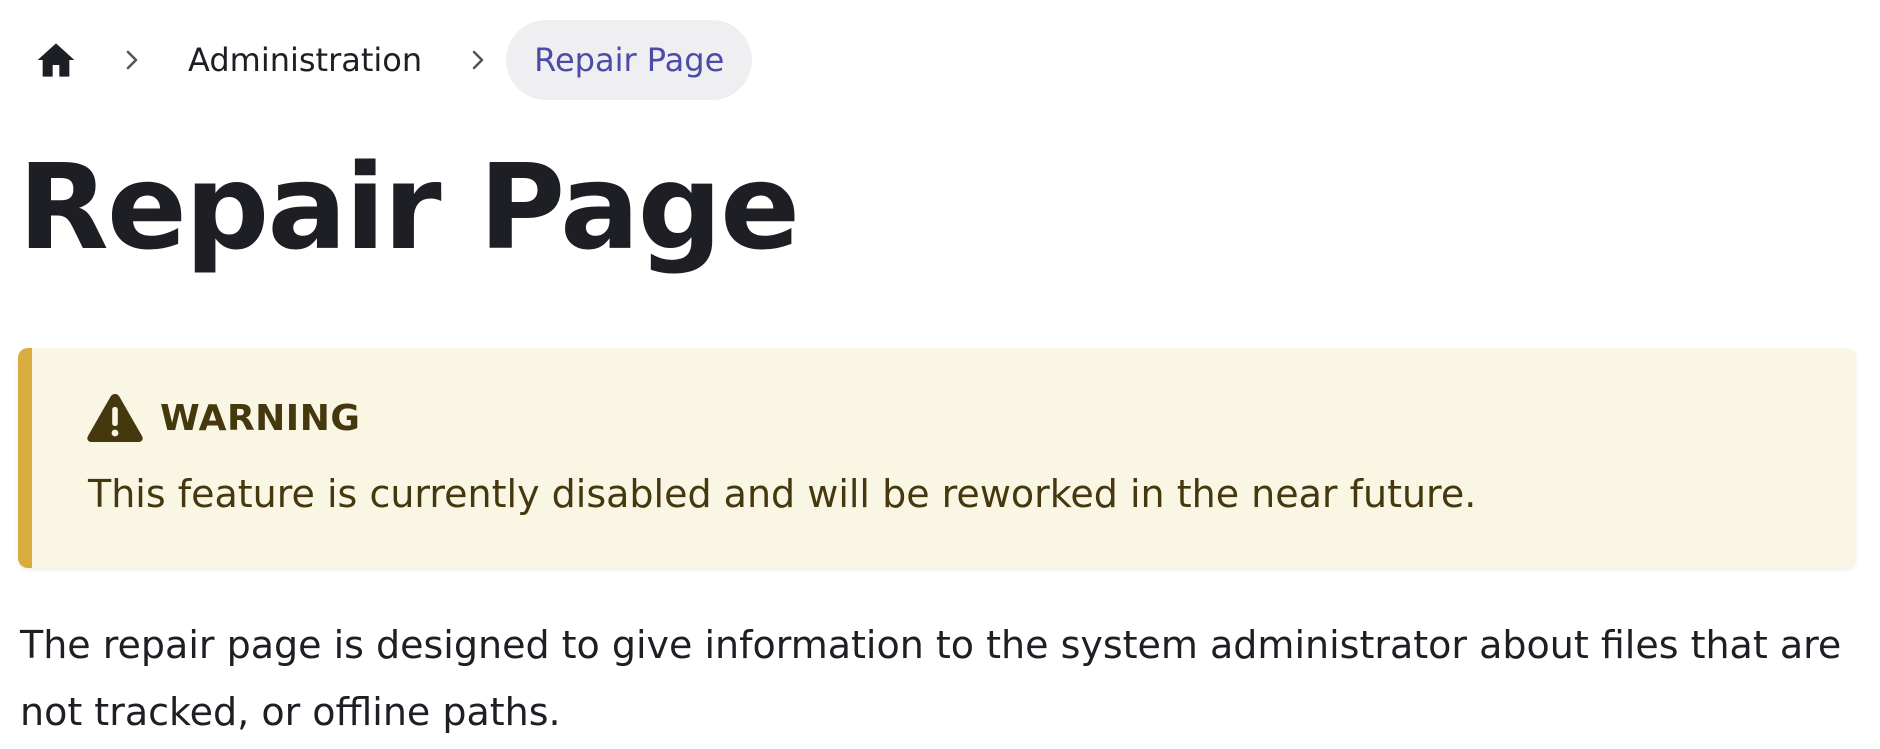 The height and width of the screenshot is (749, 1880). I want to click on breadcrumb-home, so click(56, 60).